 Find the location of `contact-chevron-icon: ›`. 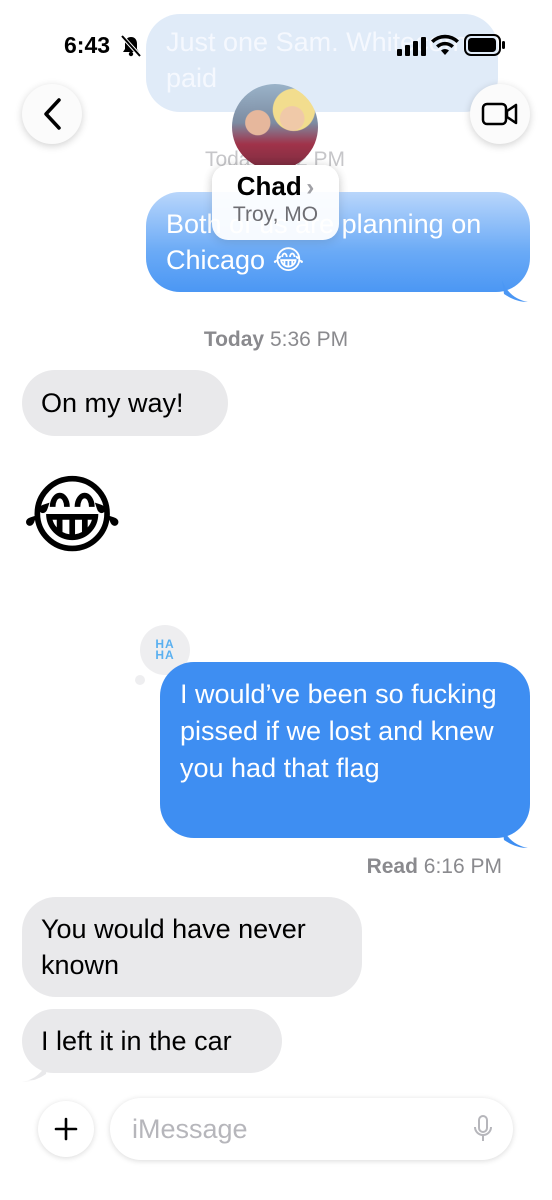

contact-chevron-icon: › is located at coordinates (310, 187).